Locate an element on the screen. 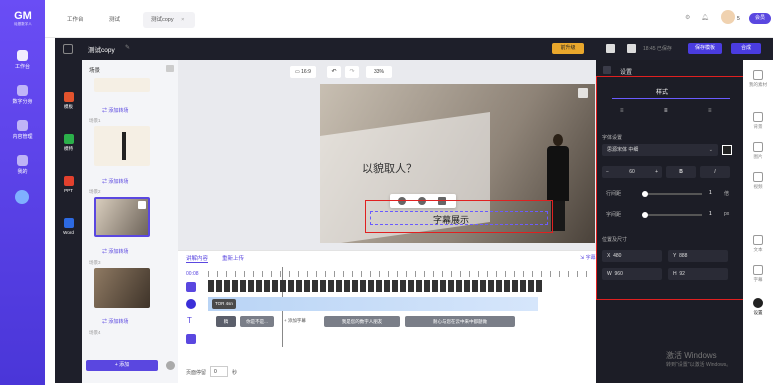  app-logo: GM 硅基数字人 is located at coordinates (23, 18).